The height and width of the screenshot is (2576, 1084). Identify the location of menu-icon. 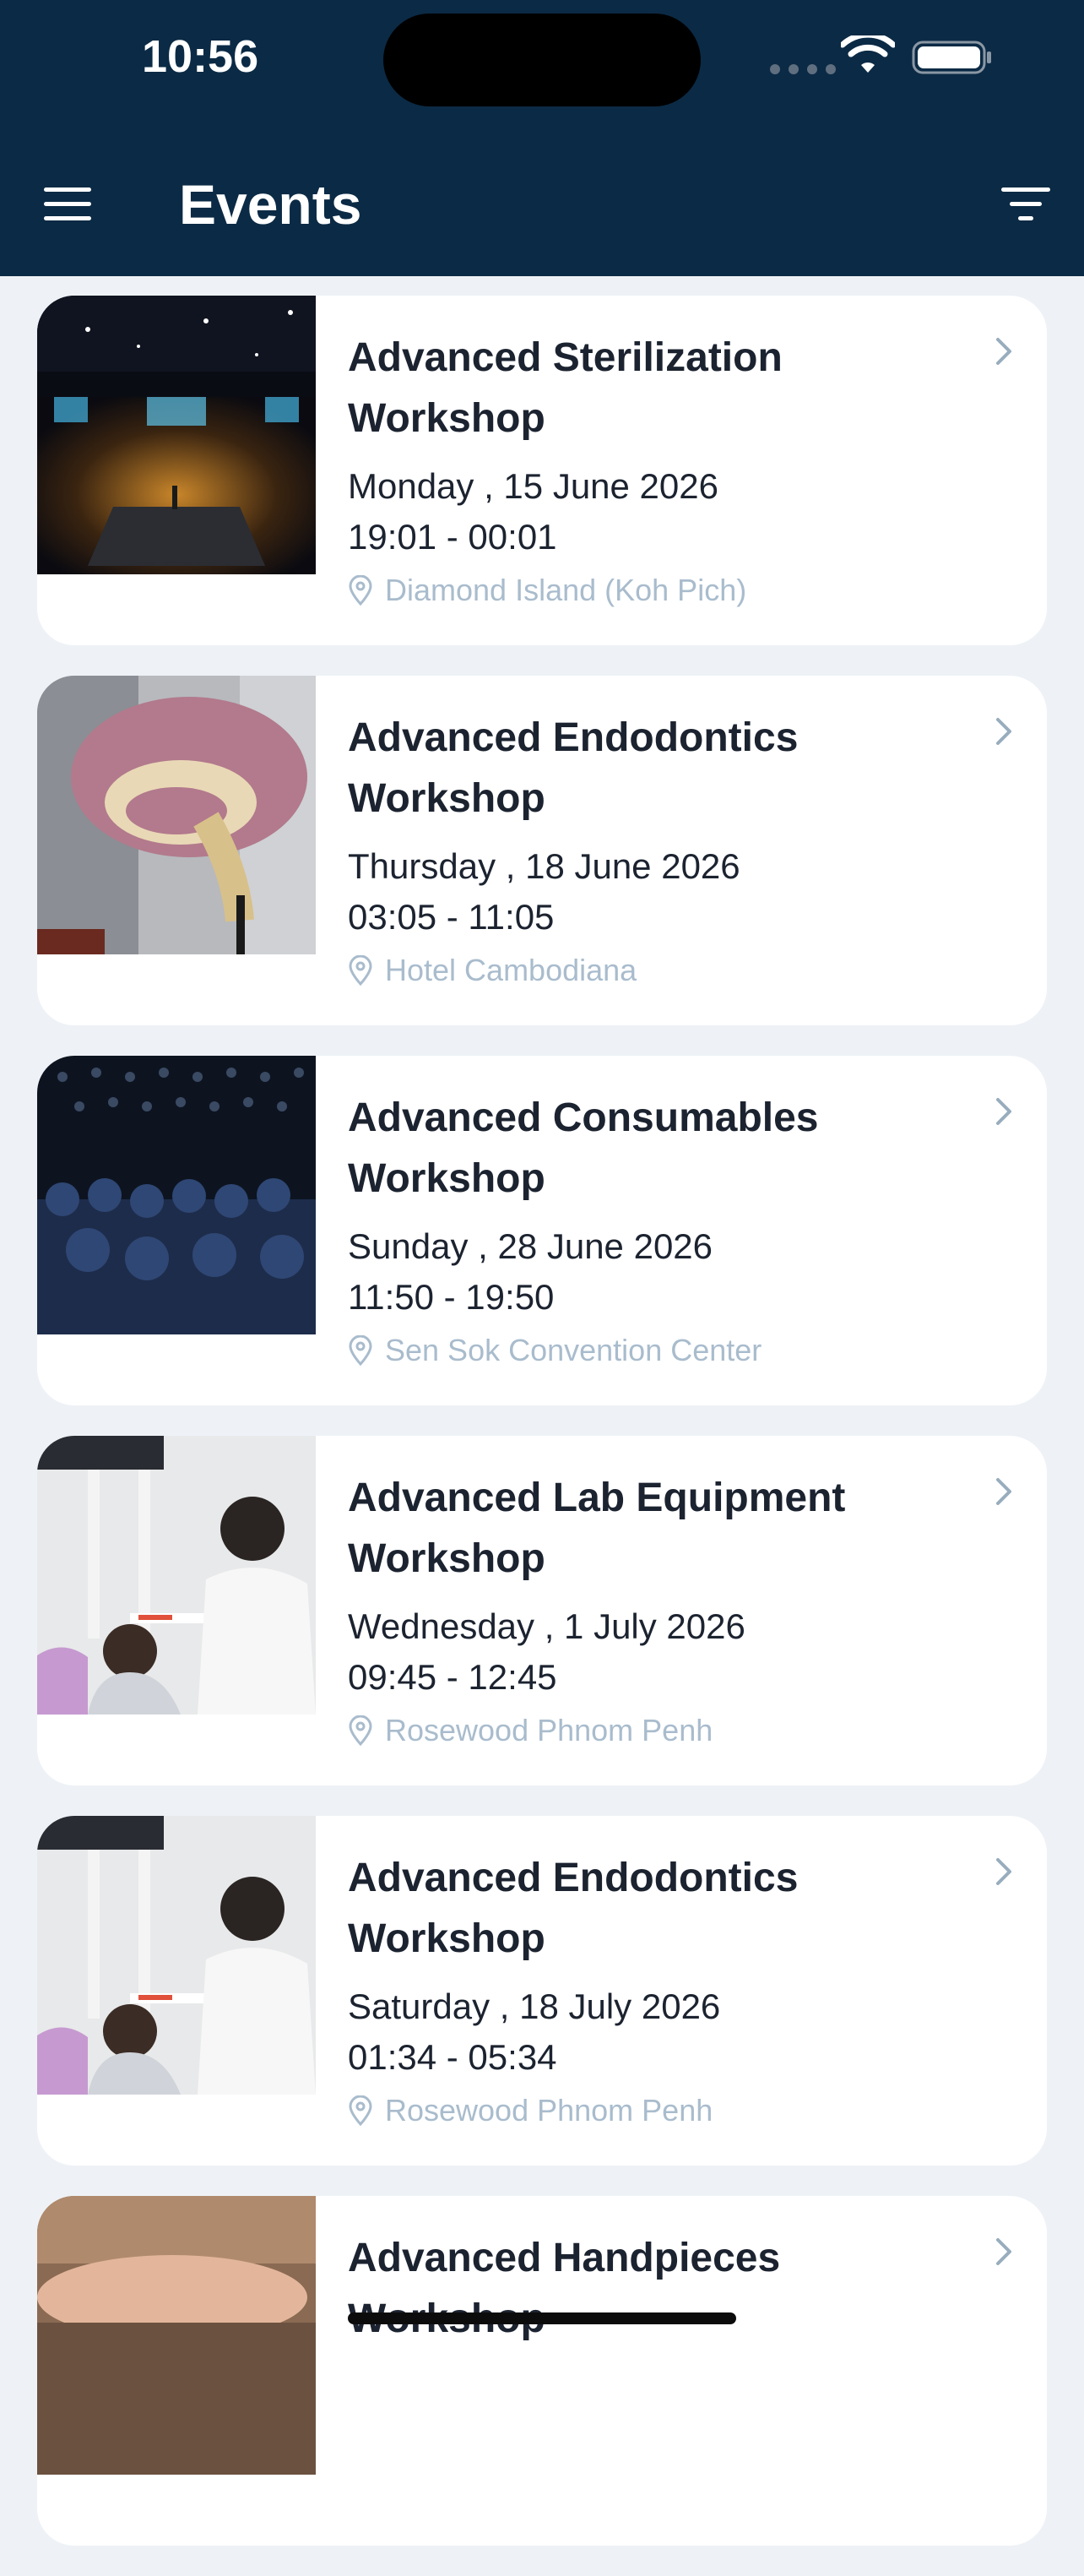
(68, 204).